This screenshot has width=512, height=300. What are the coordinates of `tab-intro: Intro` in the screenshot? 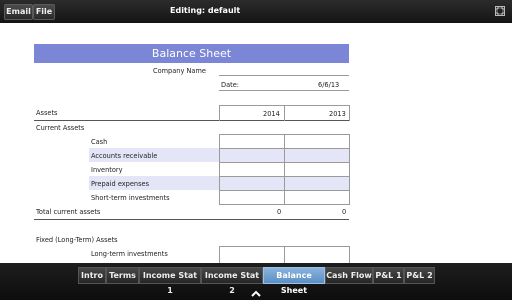 It's located at (92, 275).